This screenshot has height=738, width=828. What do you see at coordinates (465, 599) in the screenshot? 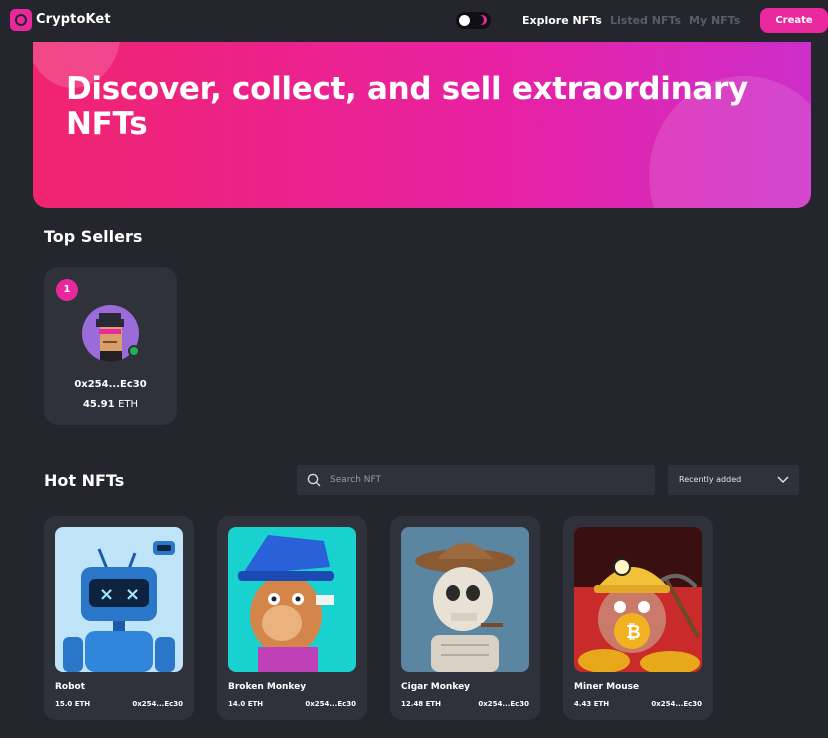
I see `nft-image-cigar-monkey` at bounding box center [465, 599].